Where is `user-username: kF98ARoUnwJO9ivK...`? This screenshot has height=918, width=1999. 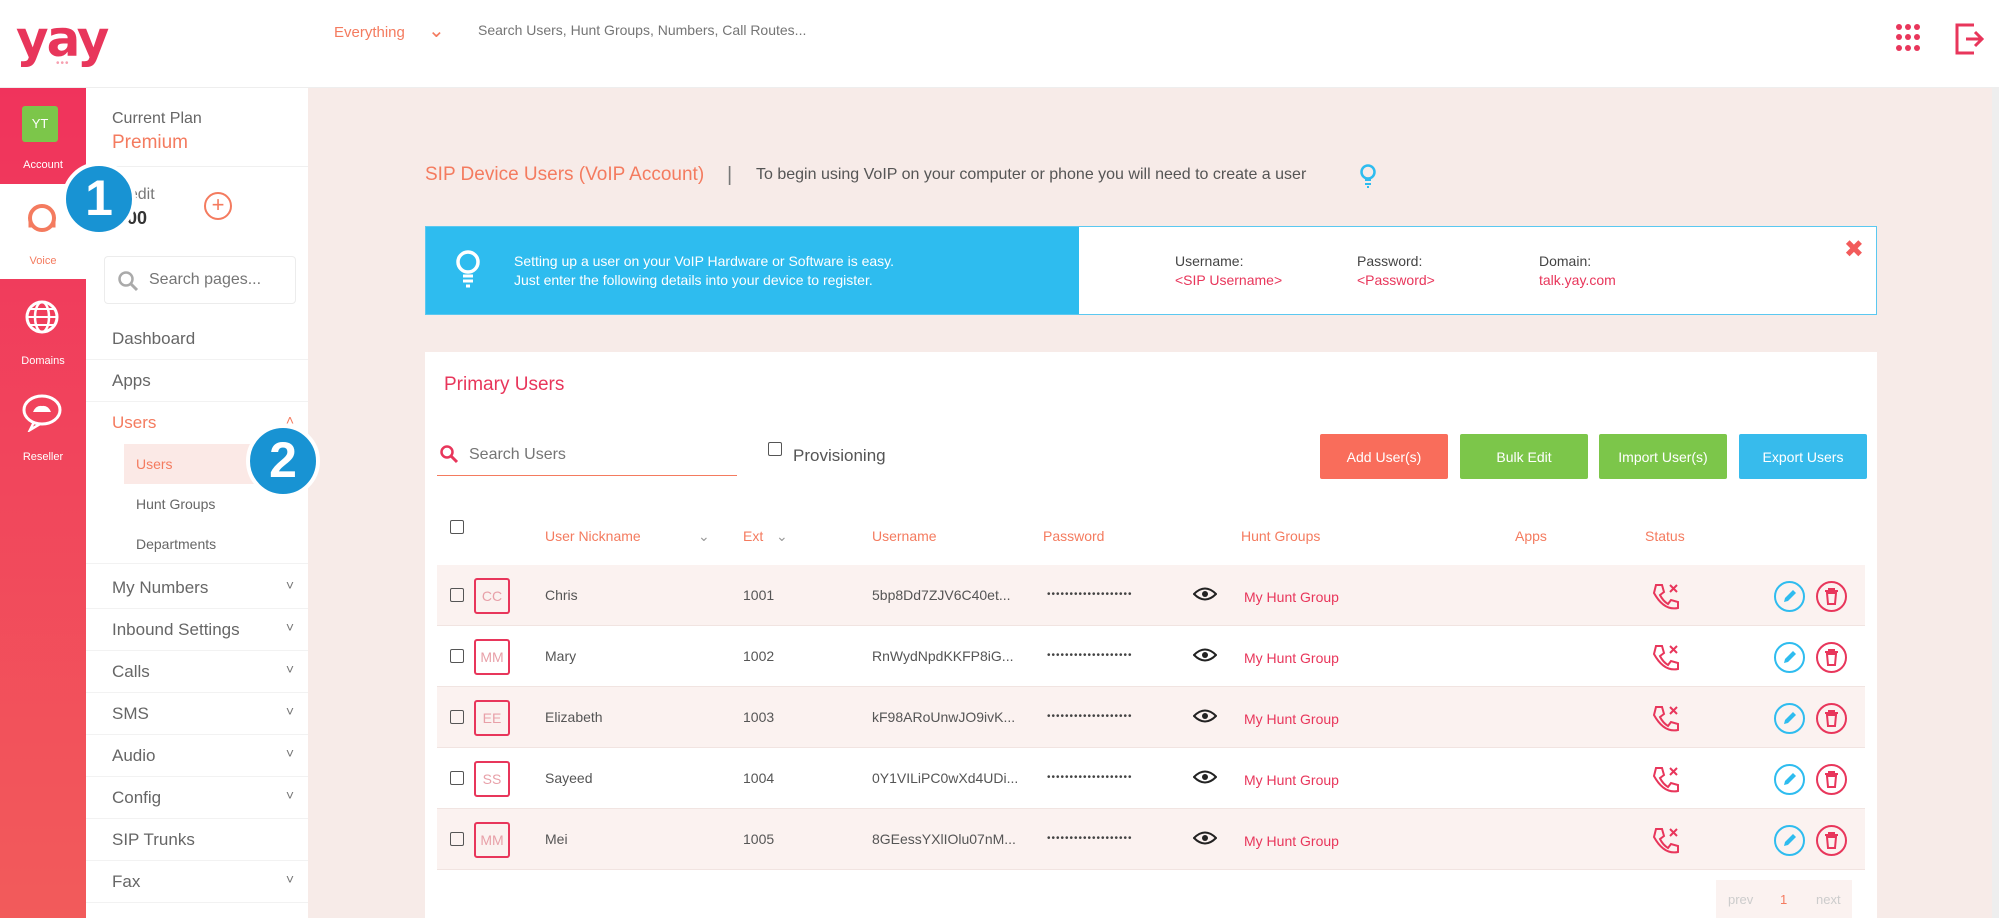 user-username: kF98ARoUnwJO9ivK... is located at coordinates (944, 717).